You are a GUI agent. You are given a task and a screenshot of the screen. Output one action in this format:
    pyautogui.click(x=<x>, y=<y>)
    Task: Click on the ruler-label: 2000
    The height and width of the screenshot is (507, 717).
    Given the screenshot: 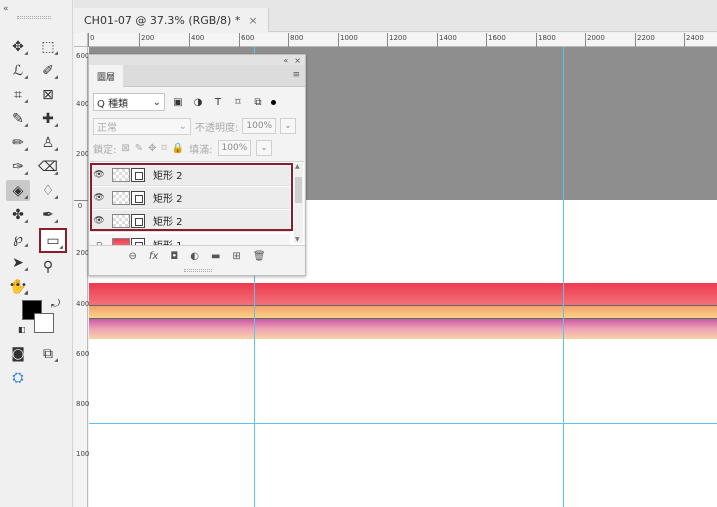 What is the action you would take?
    pyautogui.click(x=596, y=38)
    